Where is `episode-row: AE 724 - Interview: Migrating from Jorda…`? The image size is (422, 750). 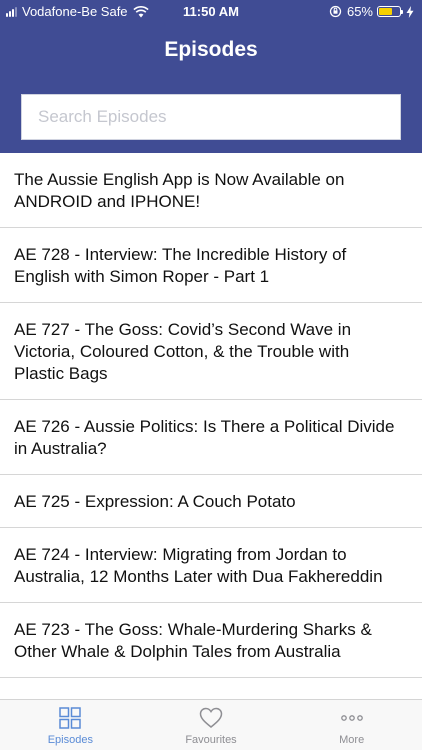
episode-row: AE 724 - Interview: Migrating from Jorda… is located at coordinates (211, 565).